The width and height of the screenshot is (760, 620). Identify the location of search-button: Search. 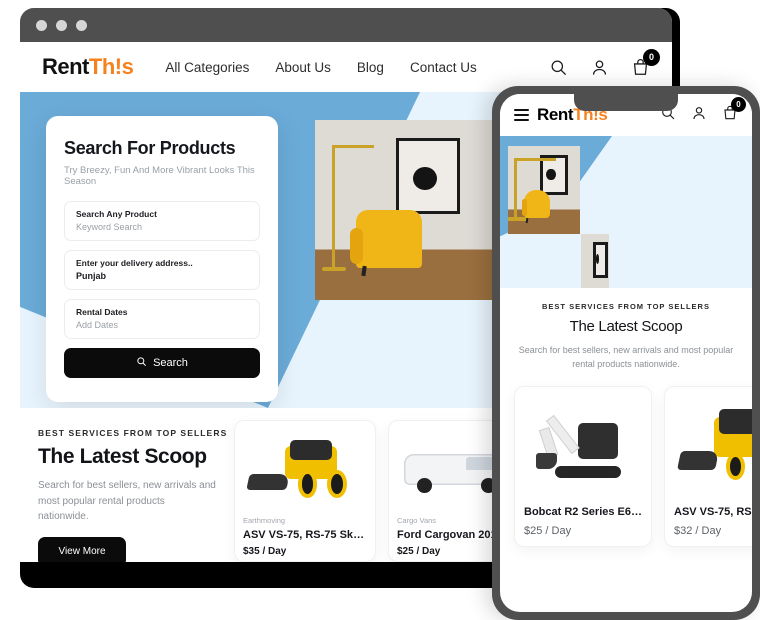
(162, 363).